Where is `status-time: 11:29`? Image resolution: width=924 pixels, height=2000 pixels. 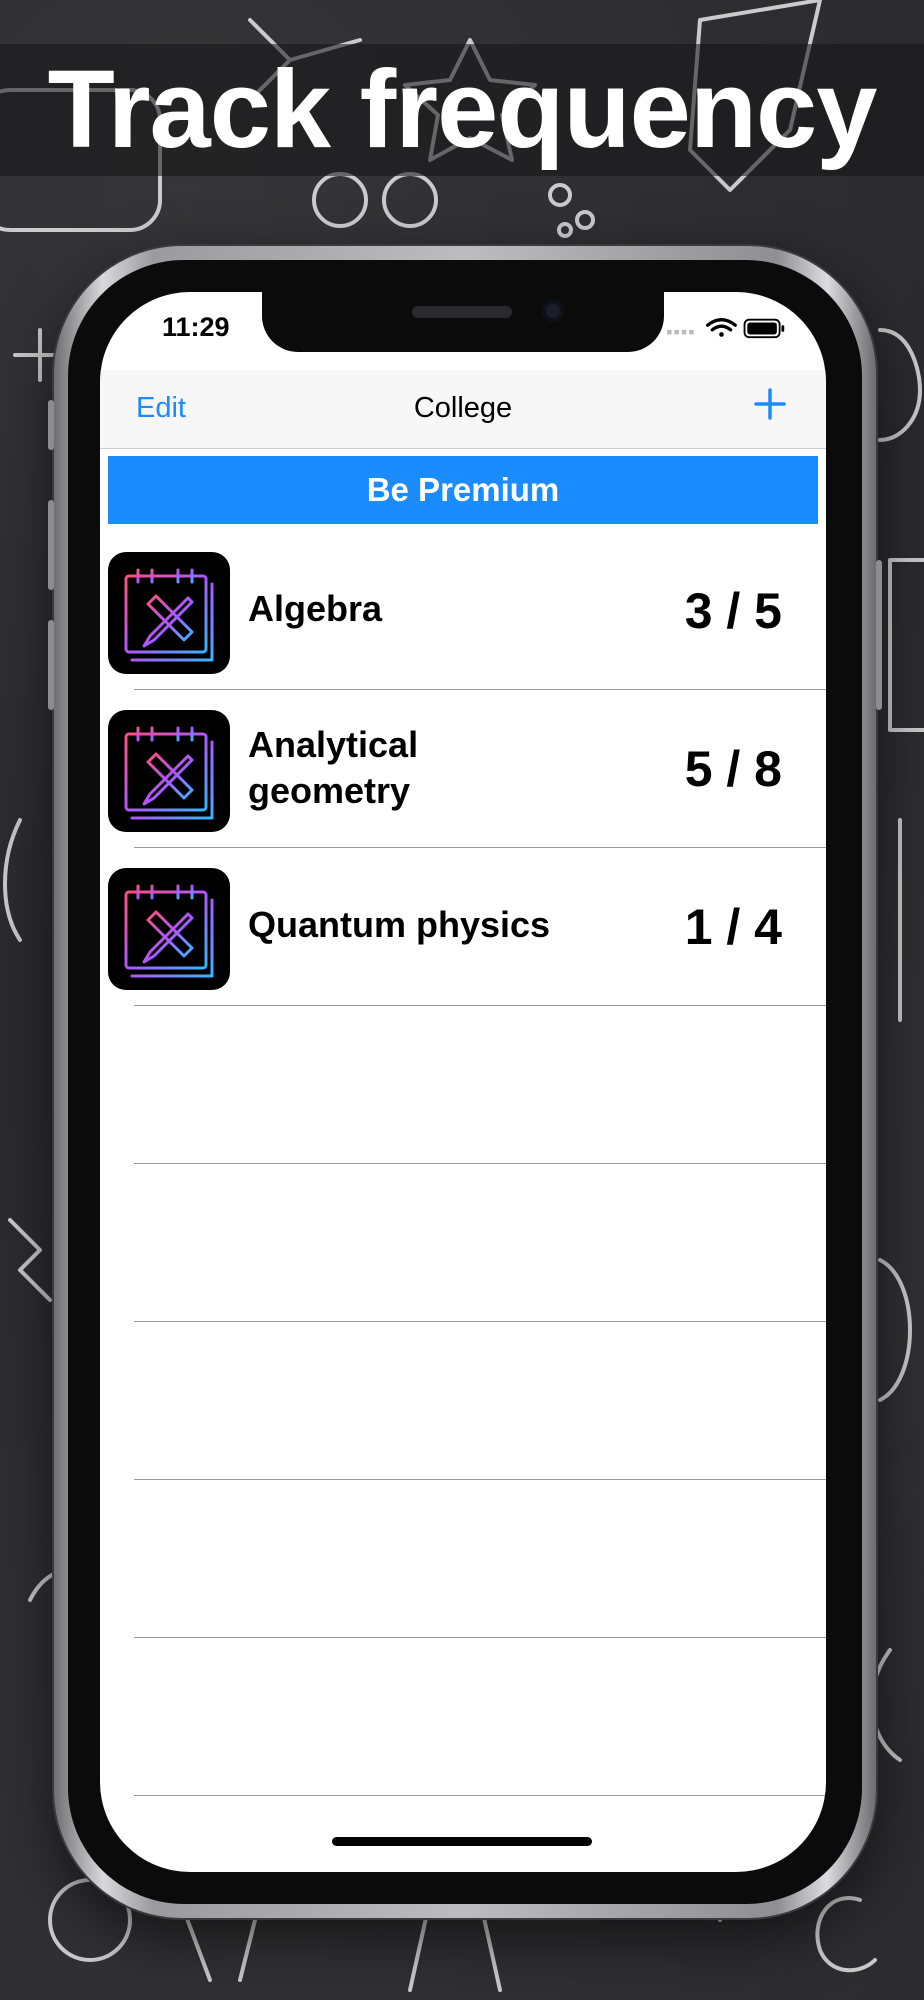
status-time: 11:29 is located at coordinates (196, 327).